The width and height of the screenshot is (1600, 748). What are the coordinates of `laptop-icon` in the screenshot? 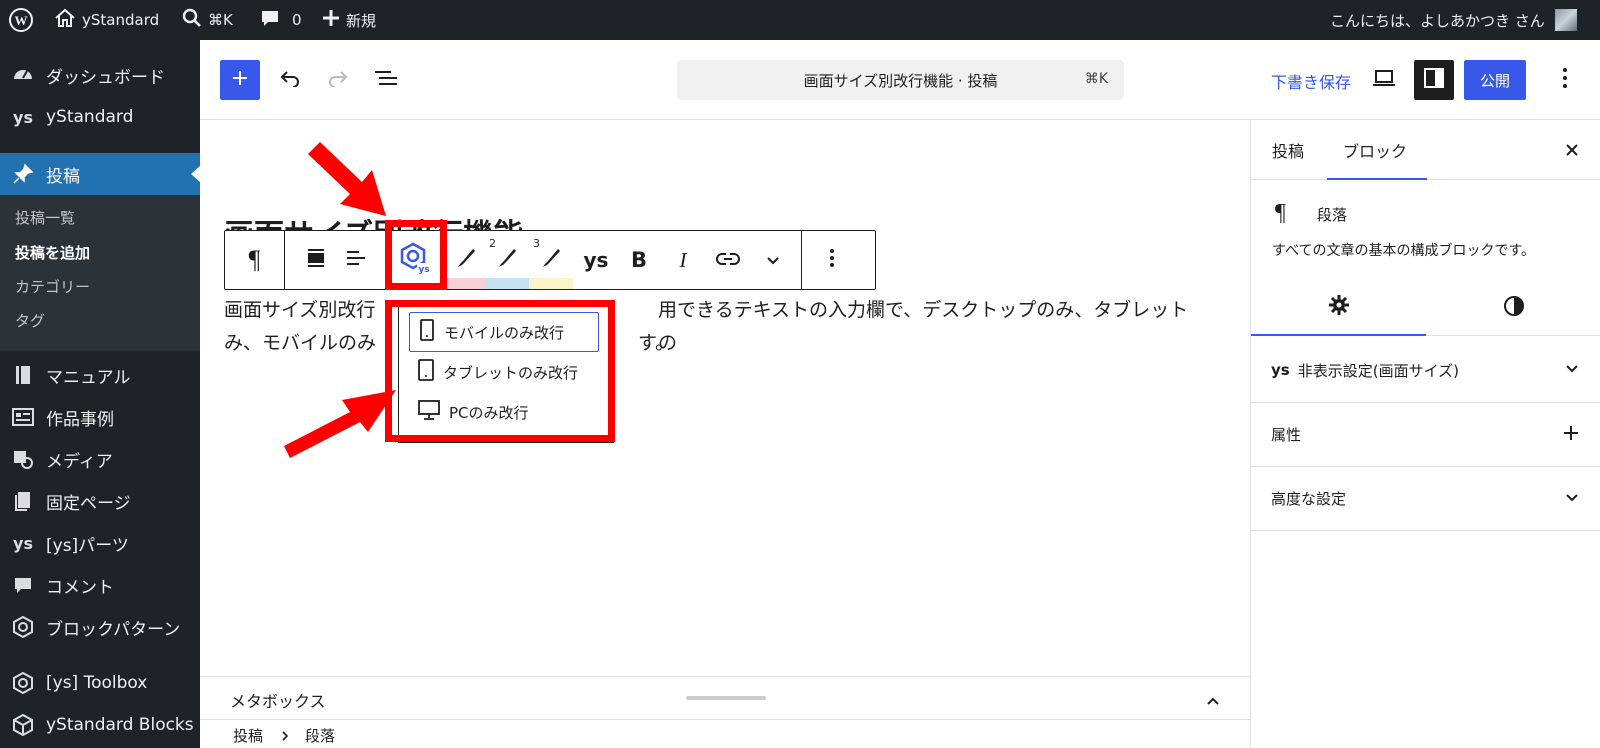 It's located at (1384, 80).